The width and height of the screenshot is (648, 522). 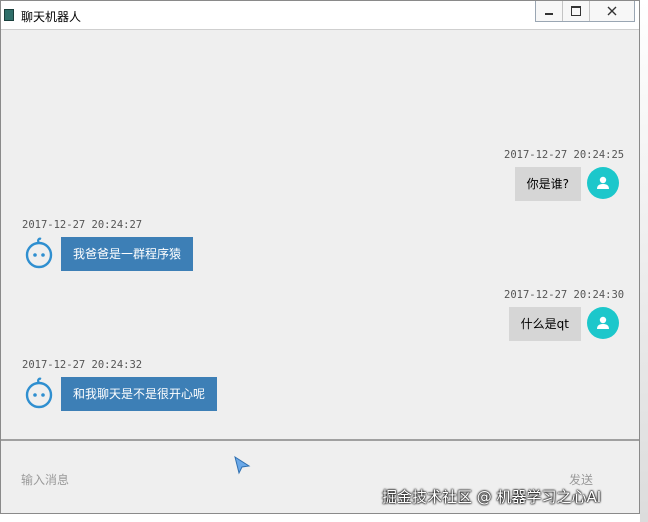 I want to click on message-bubble-bot: 我爸爸是一群程序猿, so click(x=127, y=254).